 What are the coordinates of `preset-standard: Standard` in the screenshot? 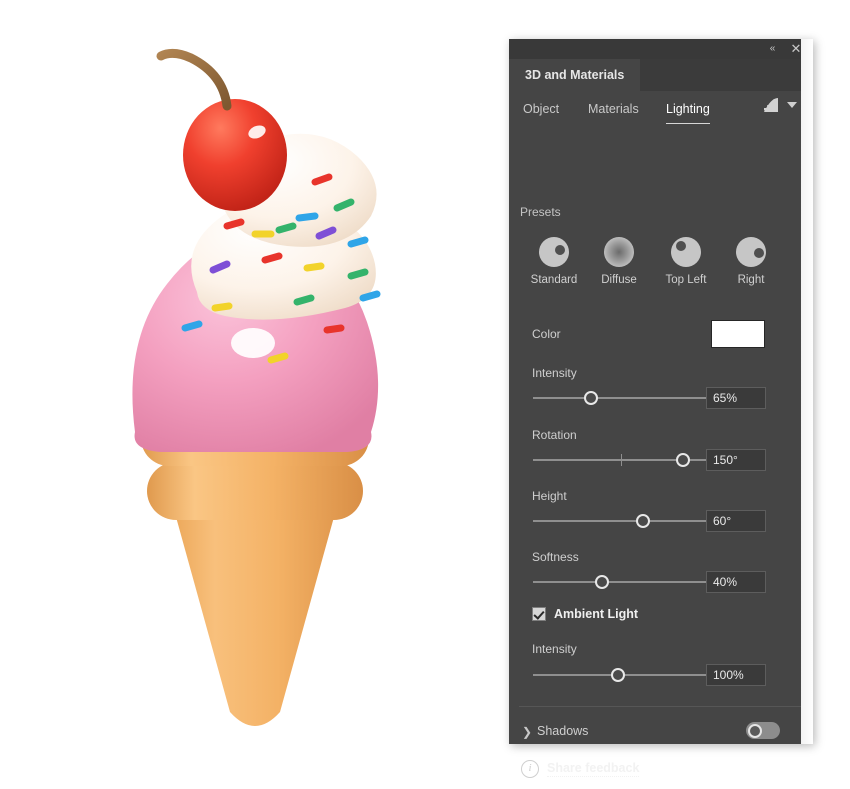 It's located at (554, 261).